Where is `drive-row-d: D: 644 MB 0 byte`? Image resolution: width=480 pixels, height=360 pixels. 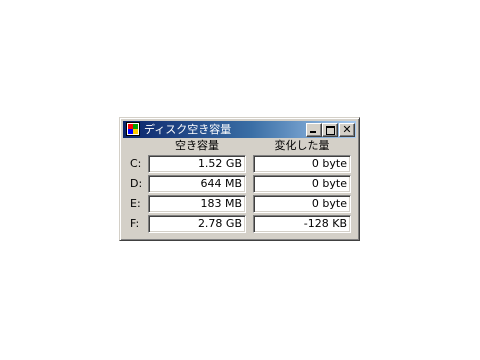
drive-row-d: D: 644 MB 0 byte is located at coordinates (239, 184).